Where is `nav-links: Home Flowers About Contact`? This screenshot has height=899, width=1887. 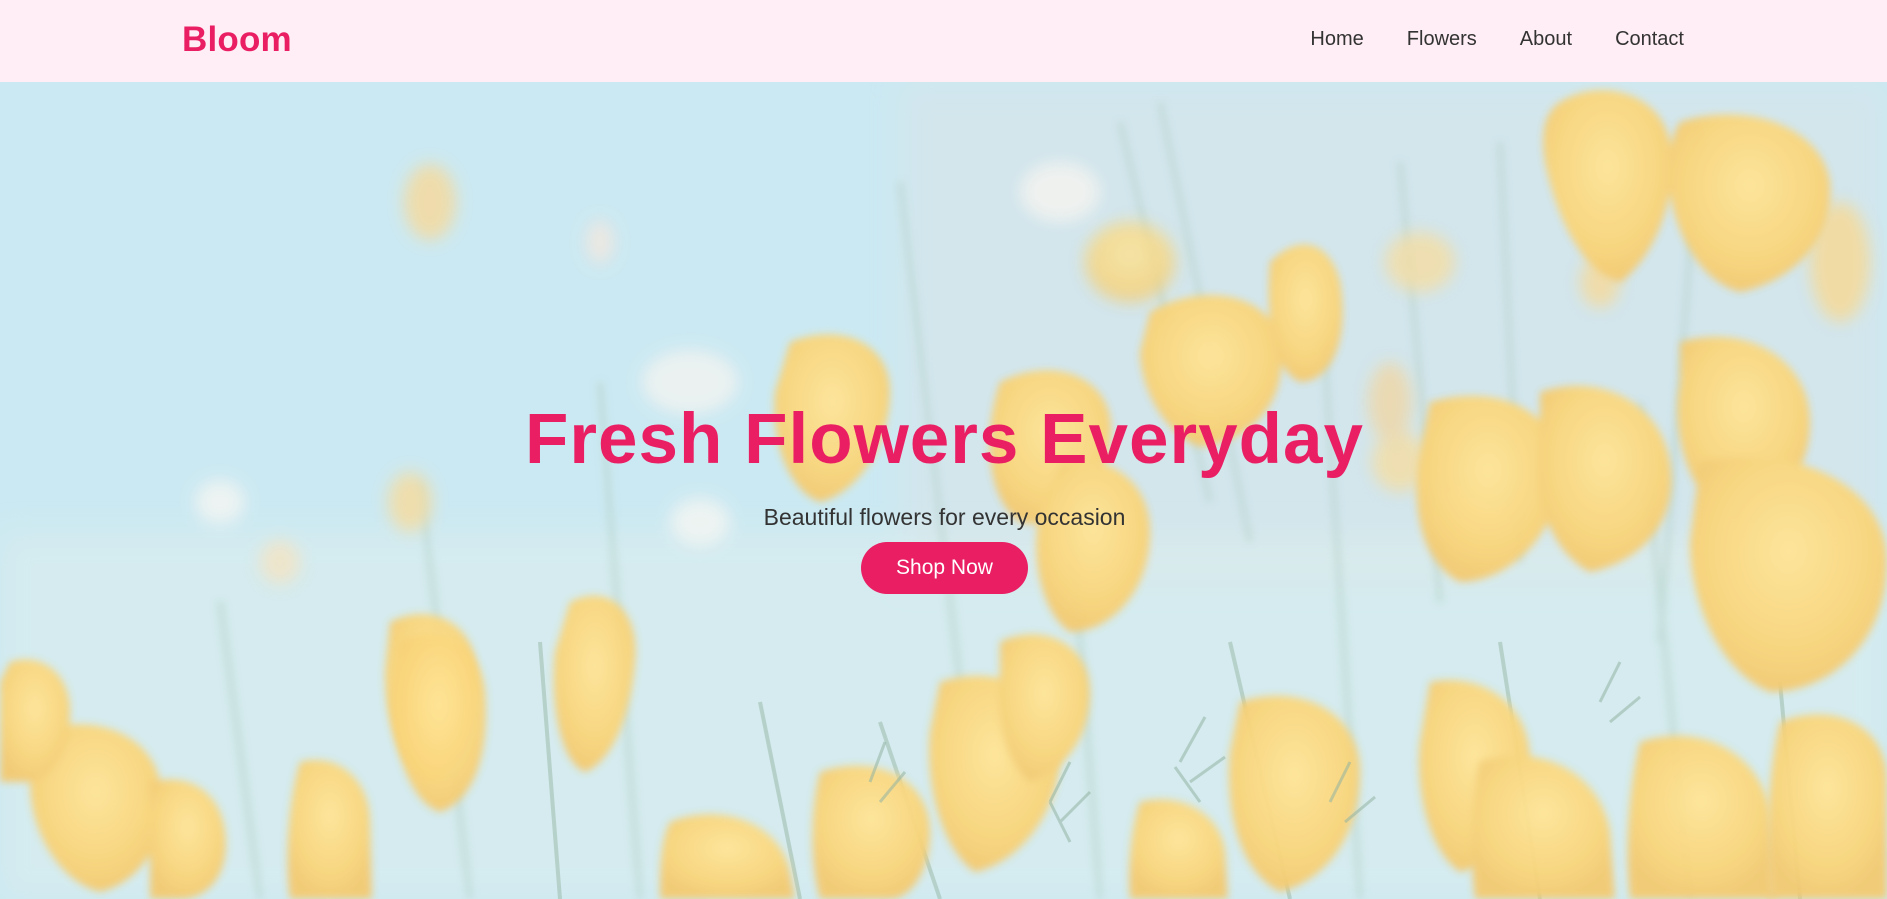 nav-links: Home Flowers About Contact is located at coordinates (1497, 39).